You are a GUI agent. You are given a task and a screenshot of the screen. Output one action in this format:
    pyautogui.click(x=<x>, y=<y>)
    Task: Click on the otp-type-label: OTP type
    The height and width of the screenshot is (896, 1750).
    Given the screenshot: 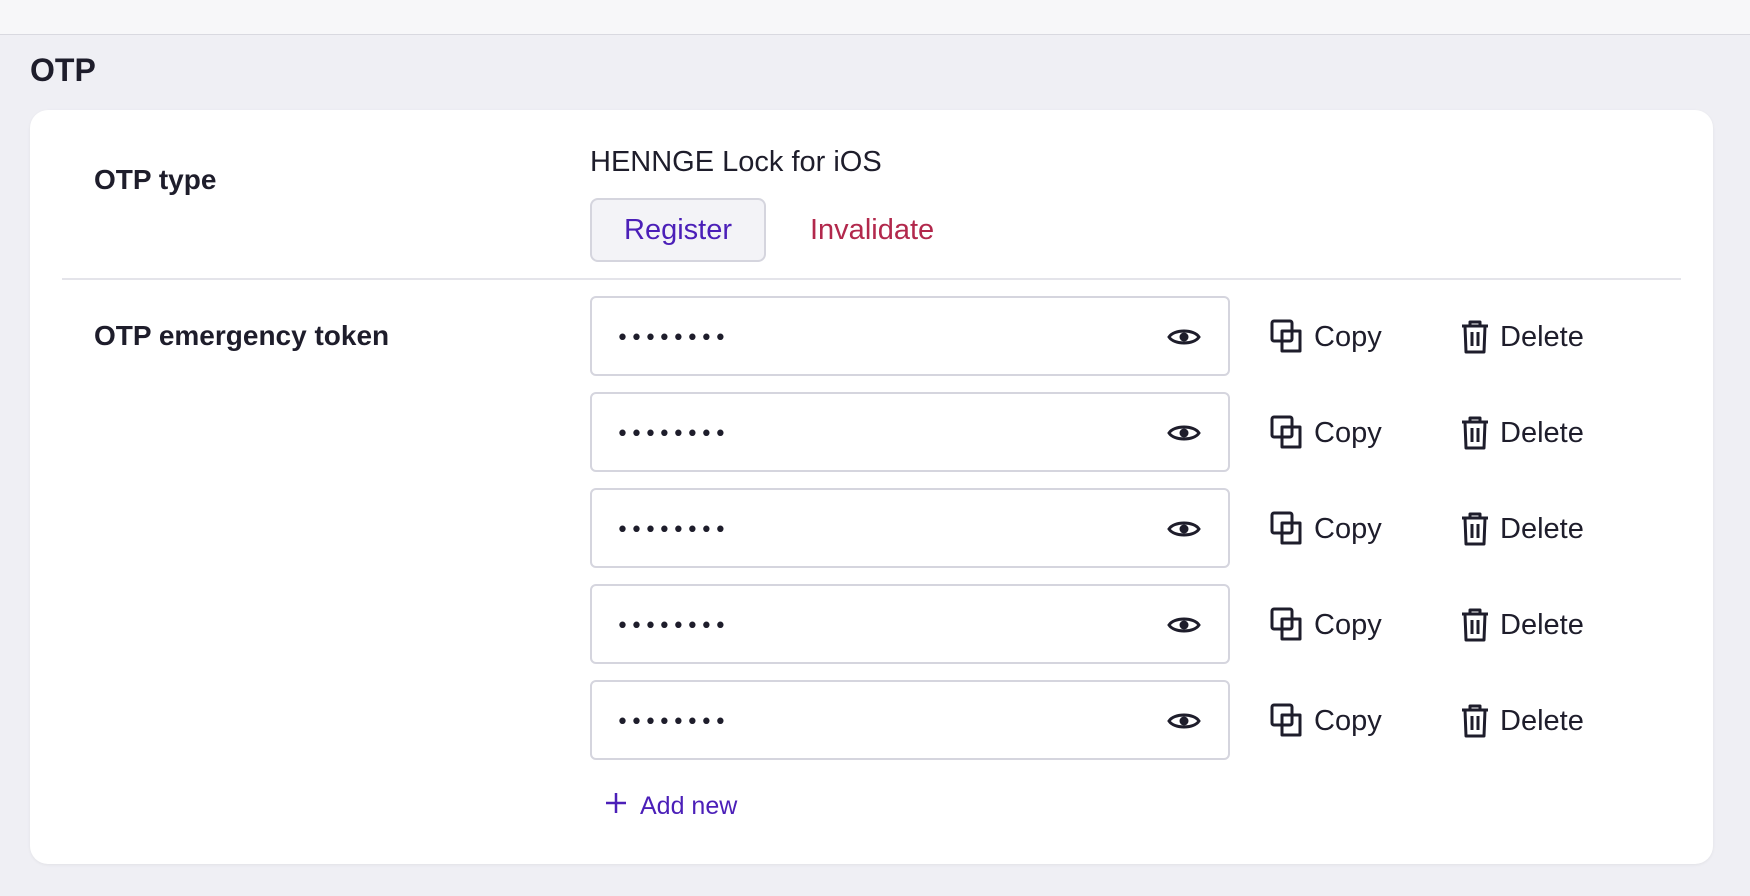 What is the action you would take?
    pyautogui.click(x=155, y=179)
    